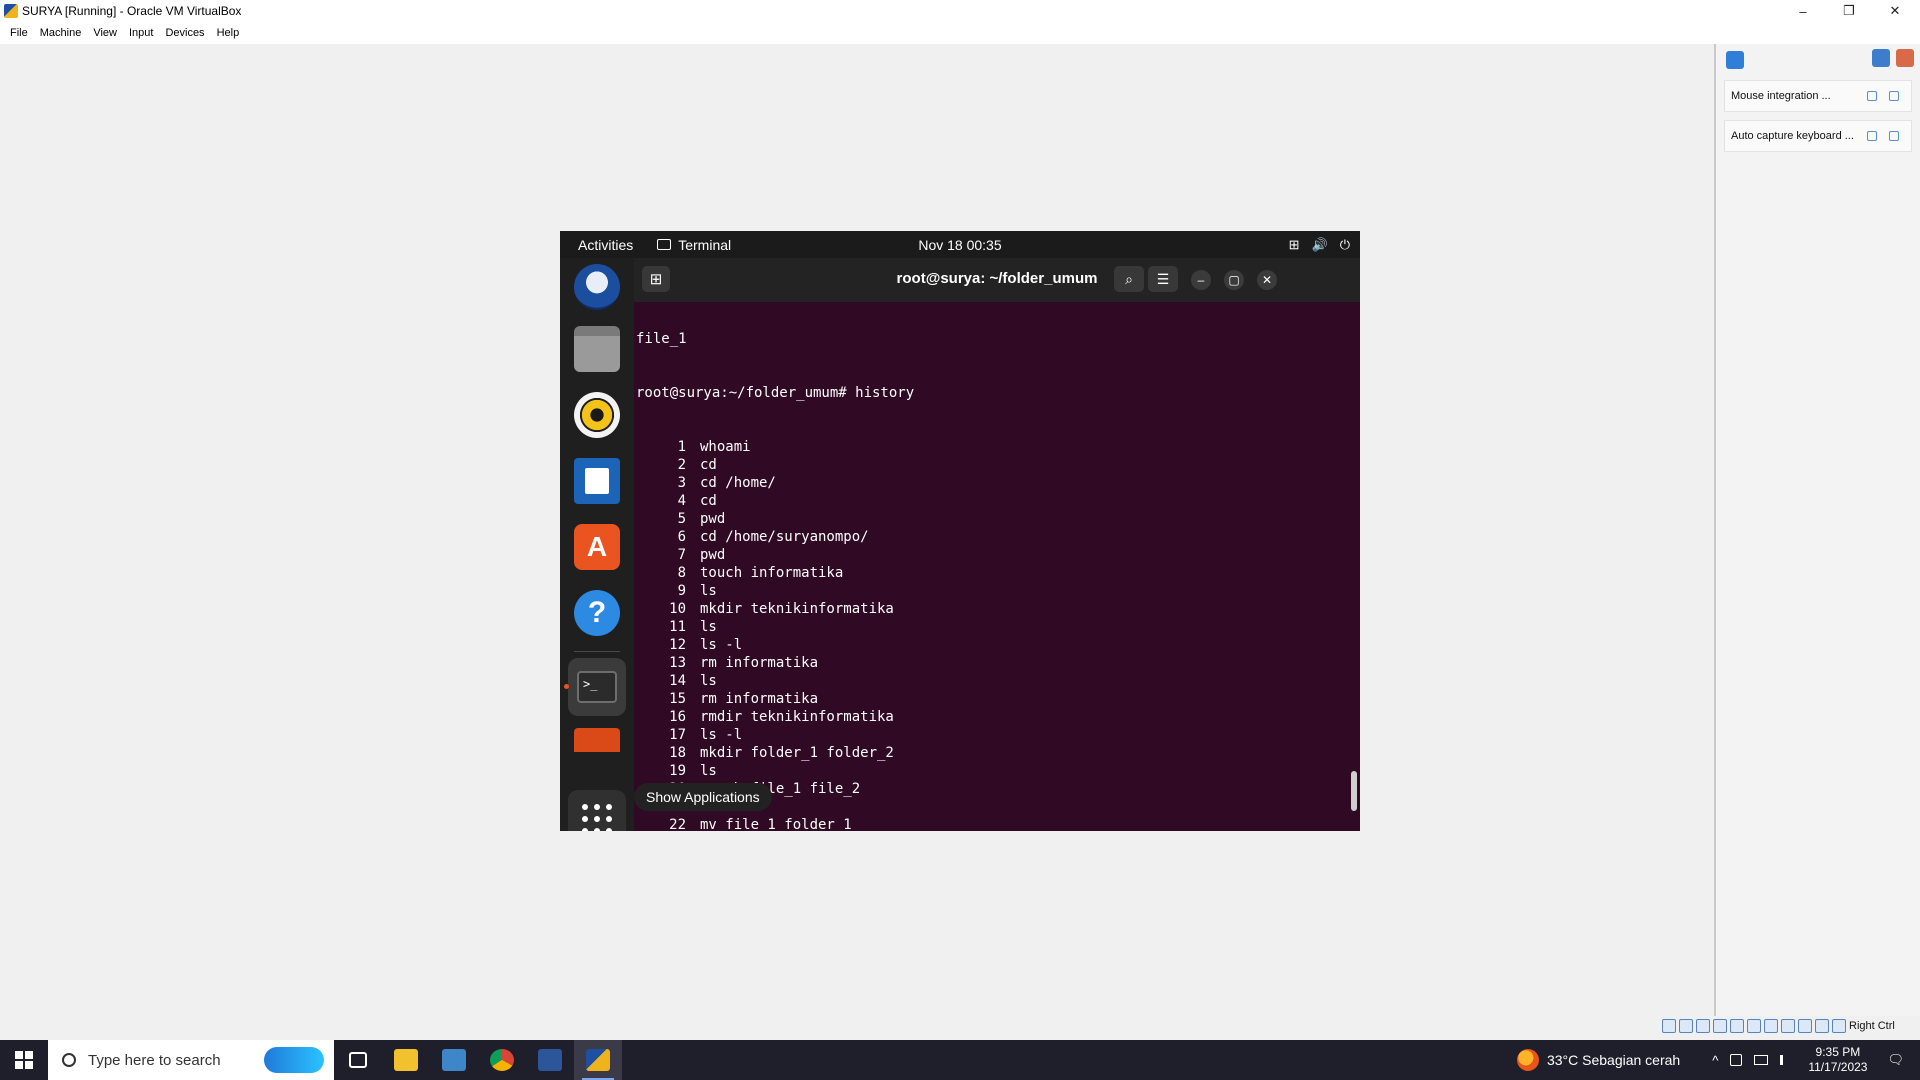  I want to click on help-icon: ?, so click(597, 613).